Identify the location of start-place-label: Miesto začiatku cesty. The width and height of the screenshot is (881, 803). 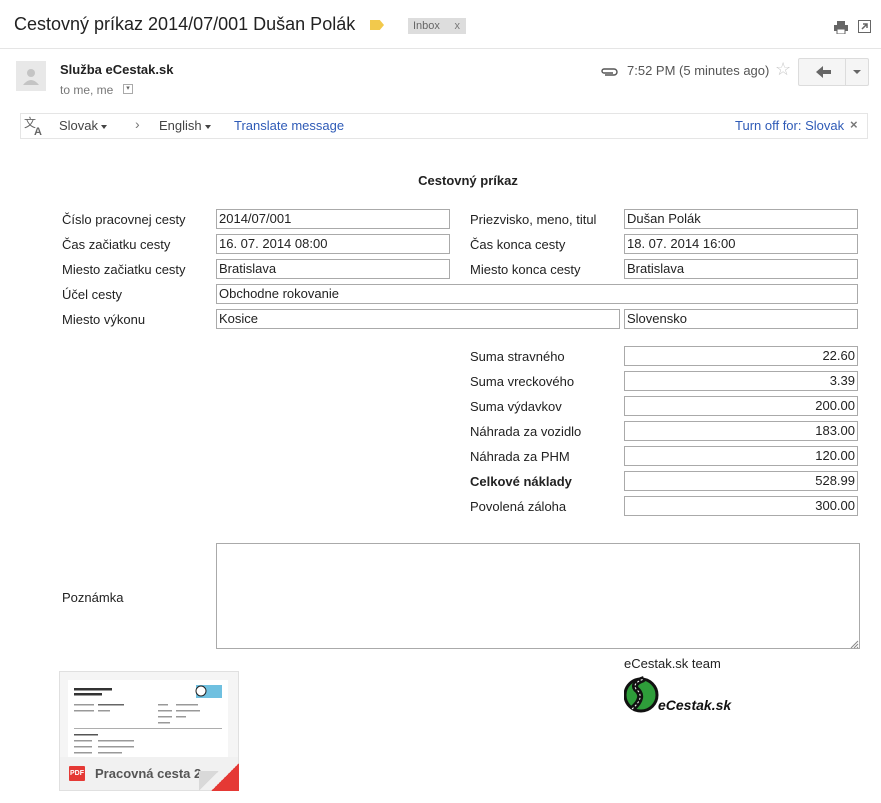
(124, 269).